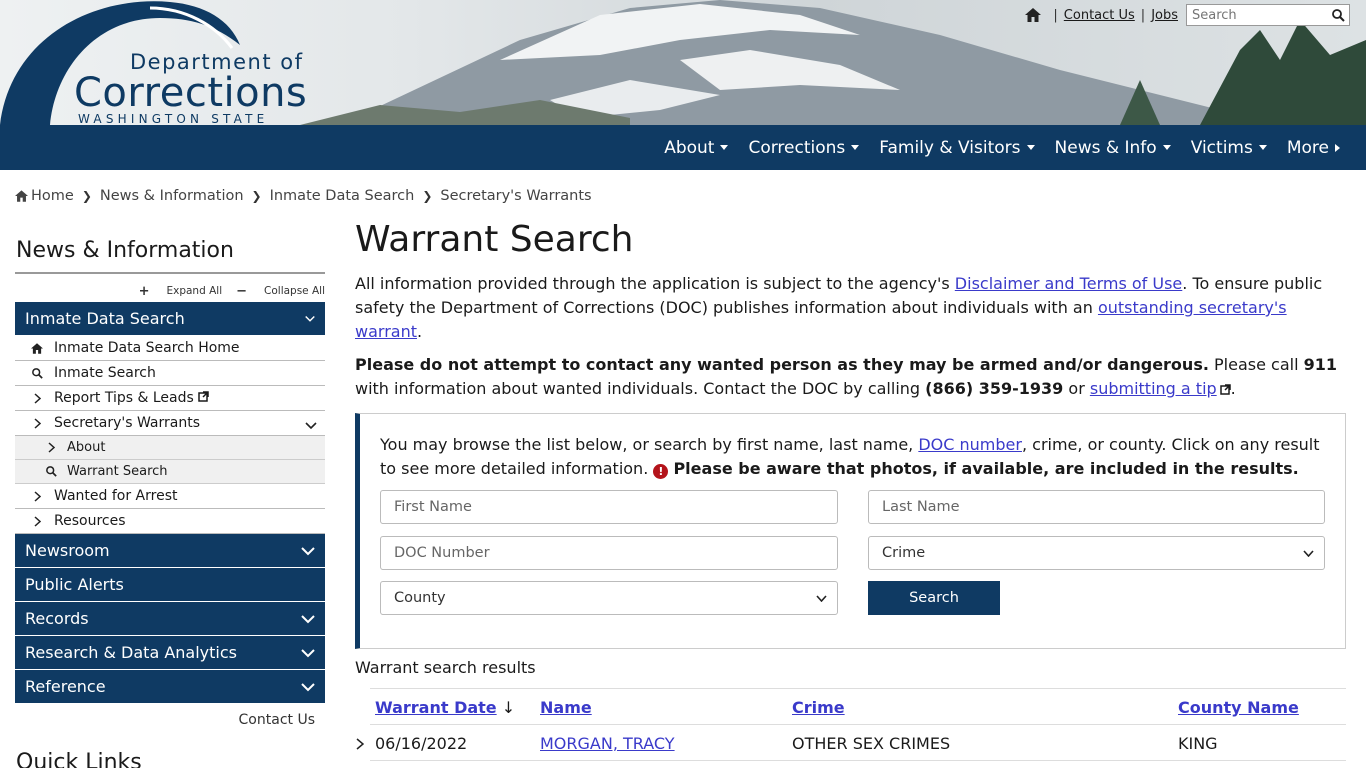 The height and width of the screenshot is (768, 1366). I want to click on sidebar-section-inmate-data-search: Inmate Data Search, so click(170, 319).